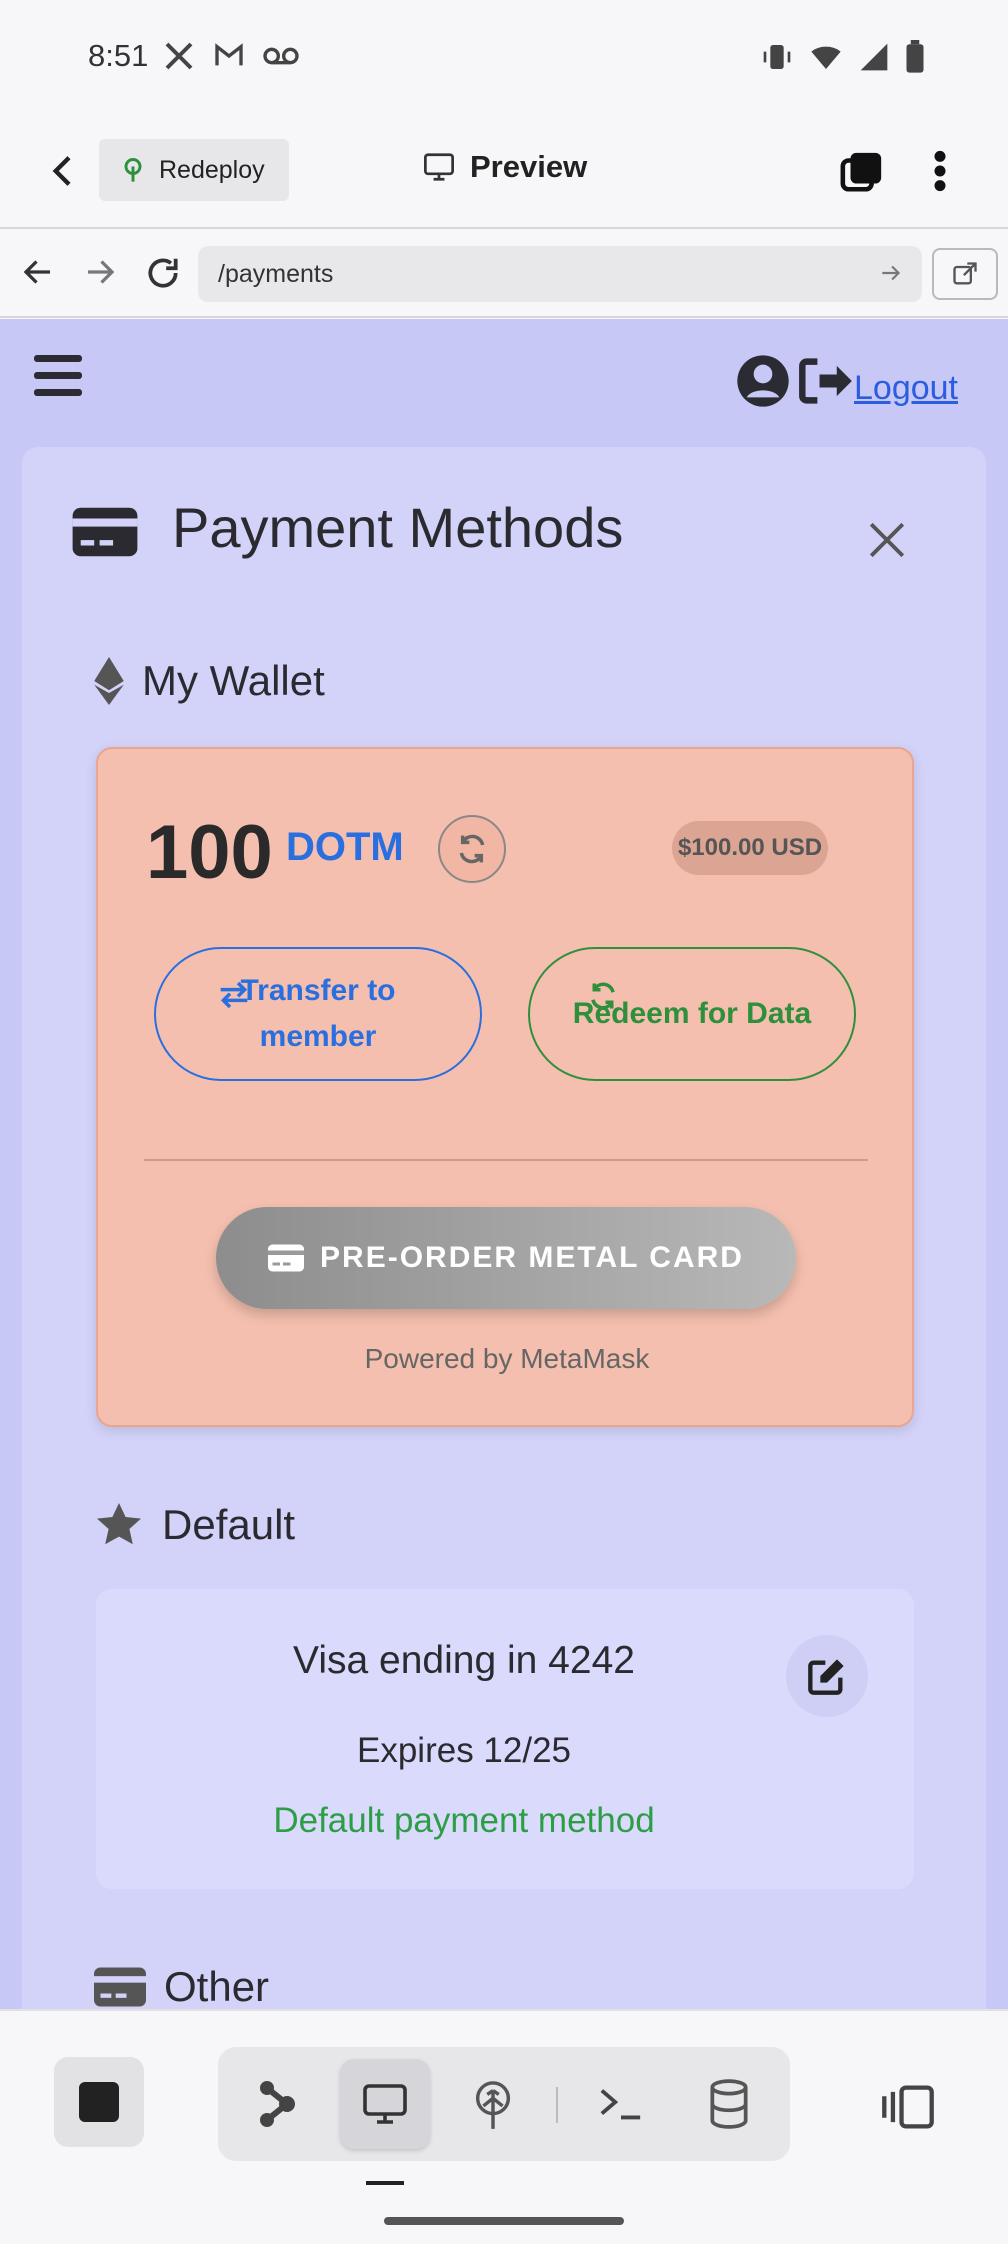 The image size is (1008, 2244). Describe the element at coordinates (398, 527) in the screenshot. I see `page-title: Payment Methods` at that location.